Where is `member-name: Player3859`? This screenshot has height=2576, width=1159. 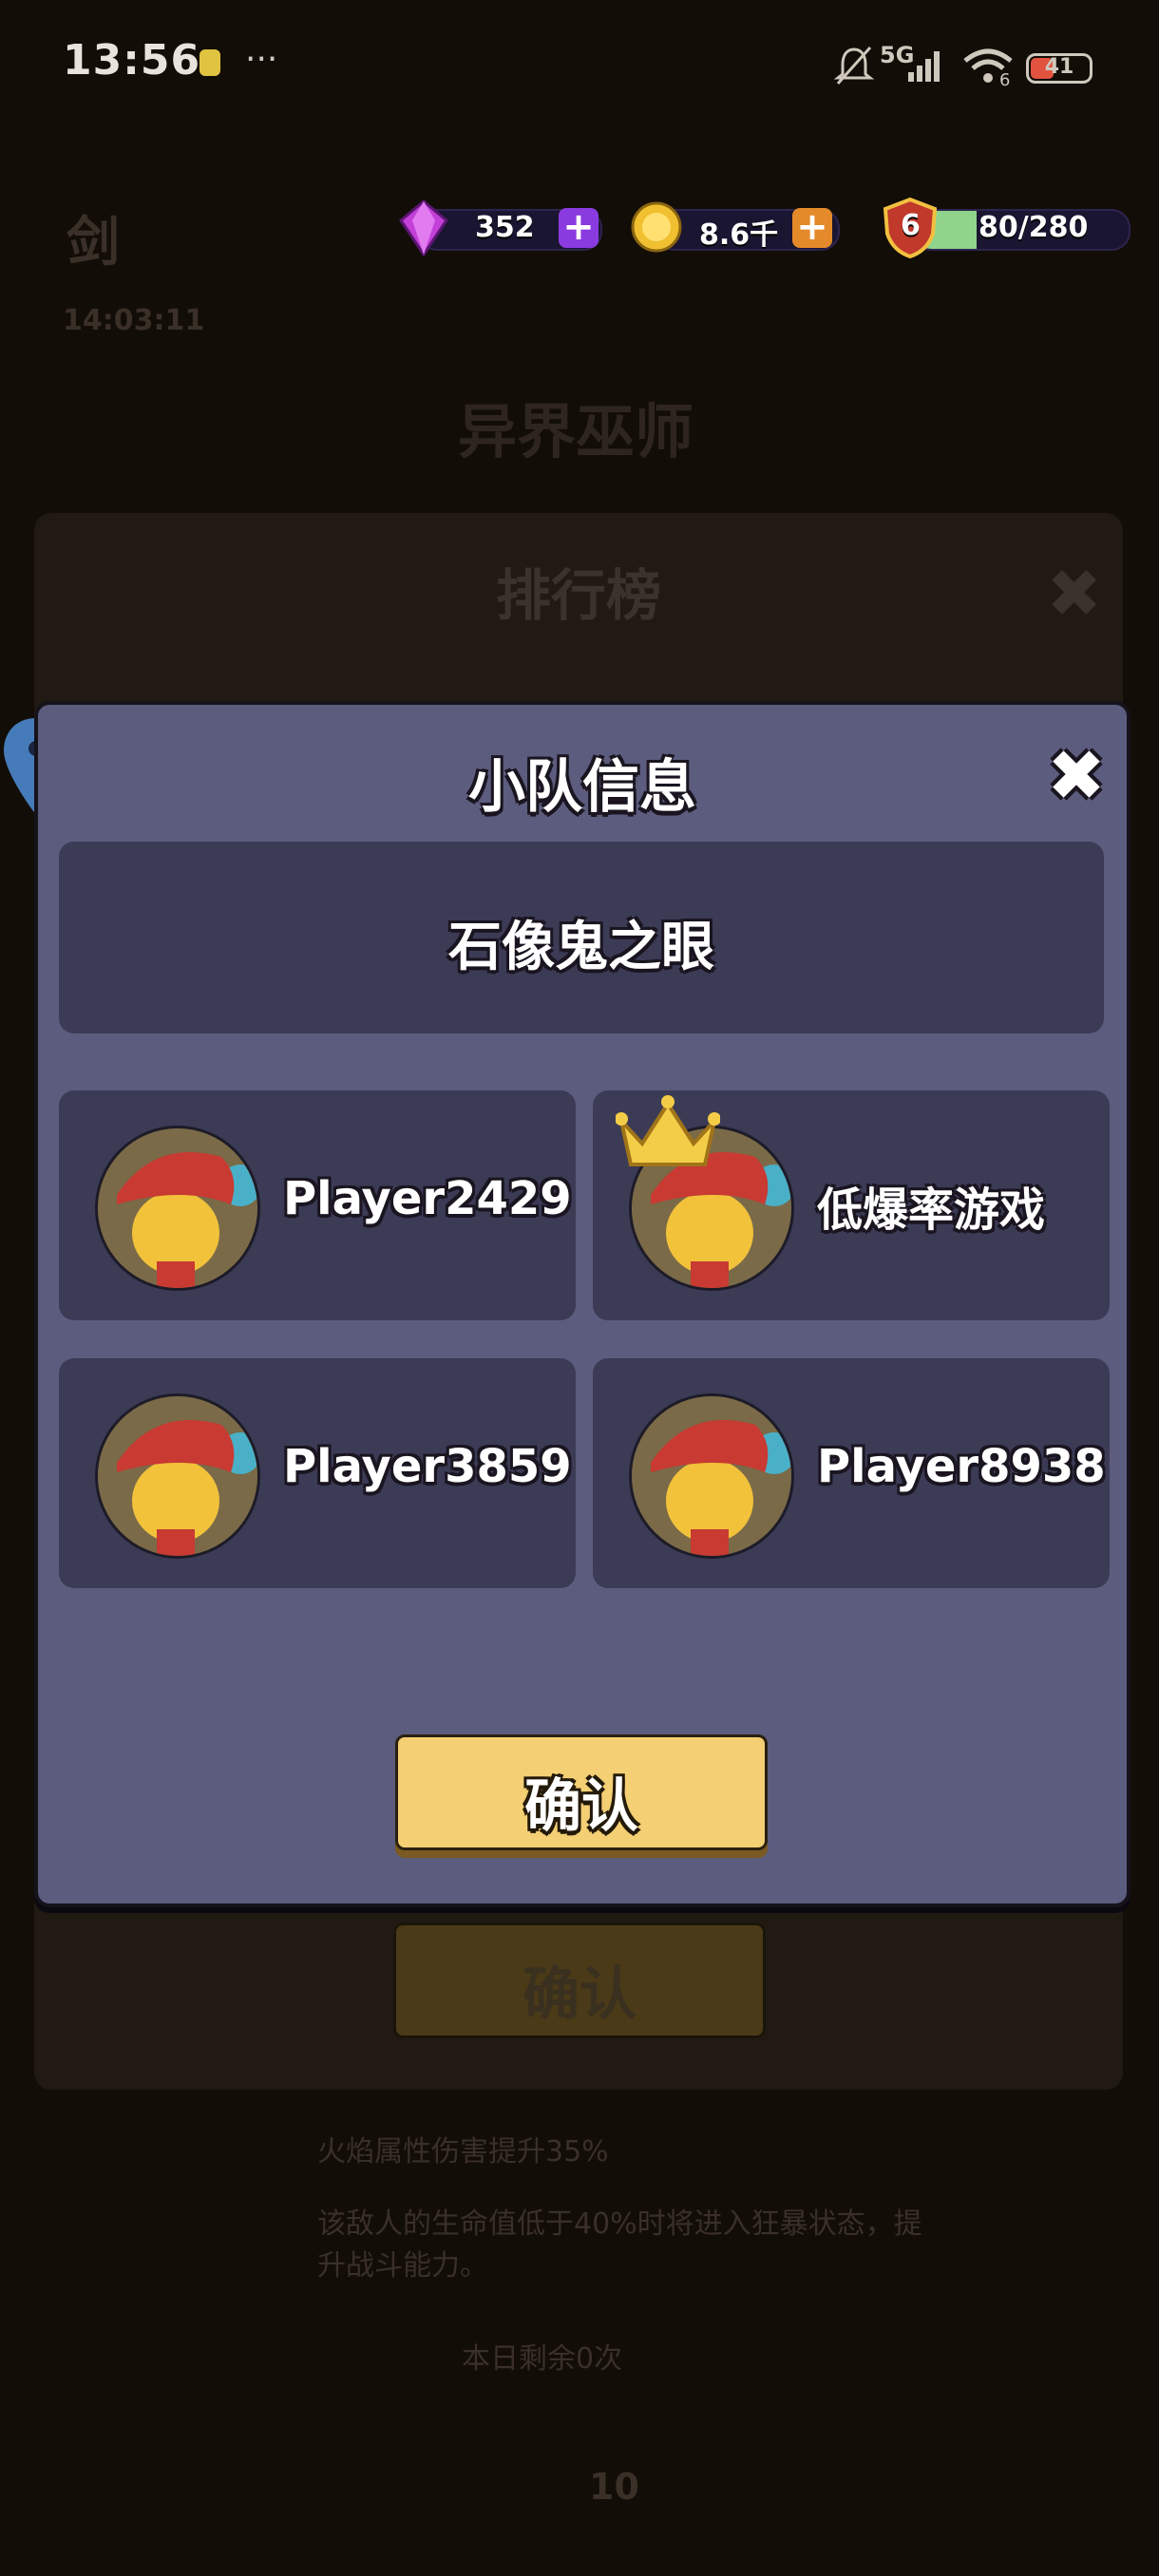 member-name: Player3859 is located at coordinates (427, 1466).